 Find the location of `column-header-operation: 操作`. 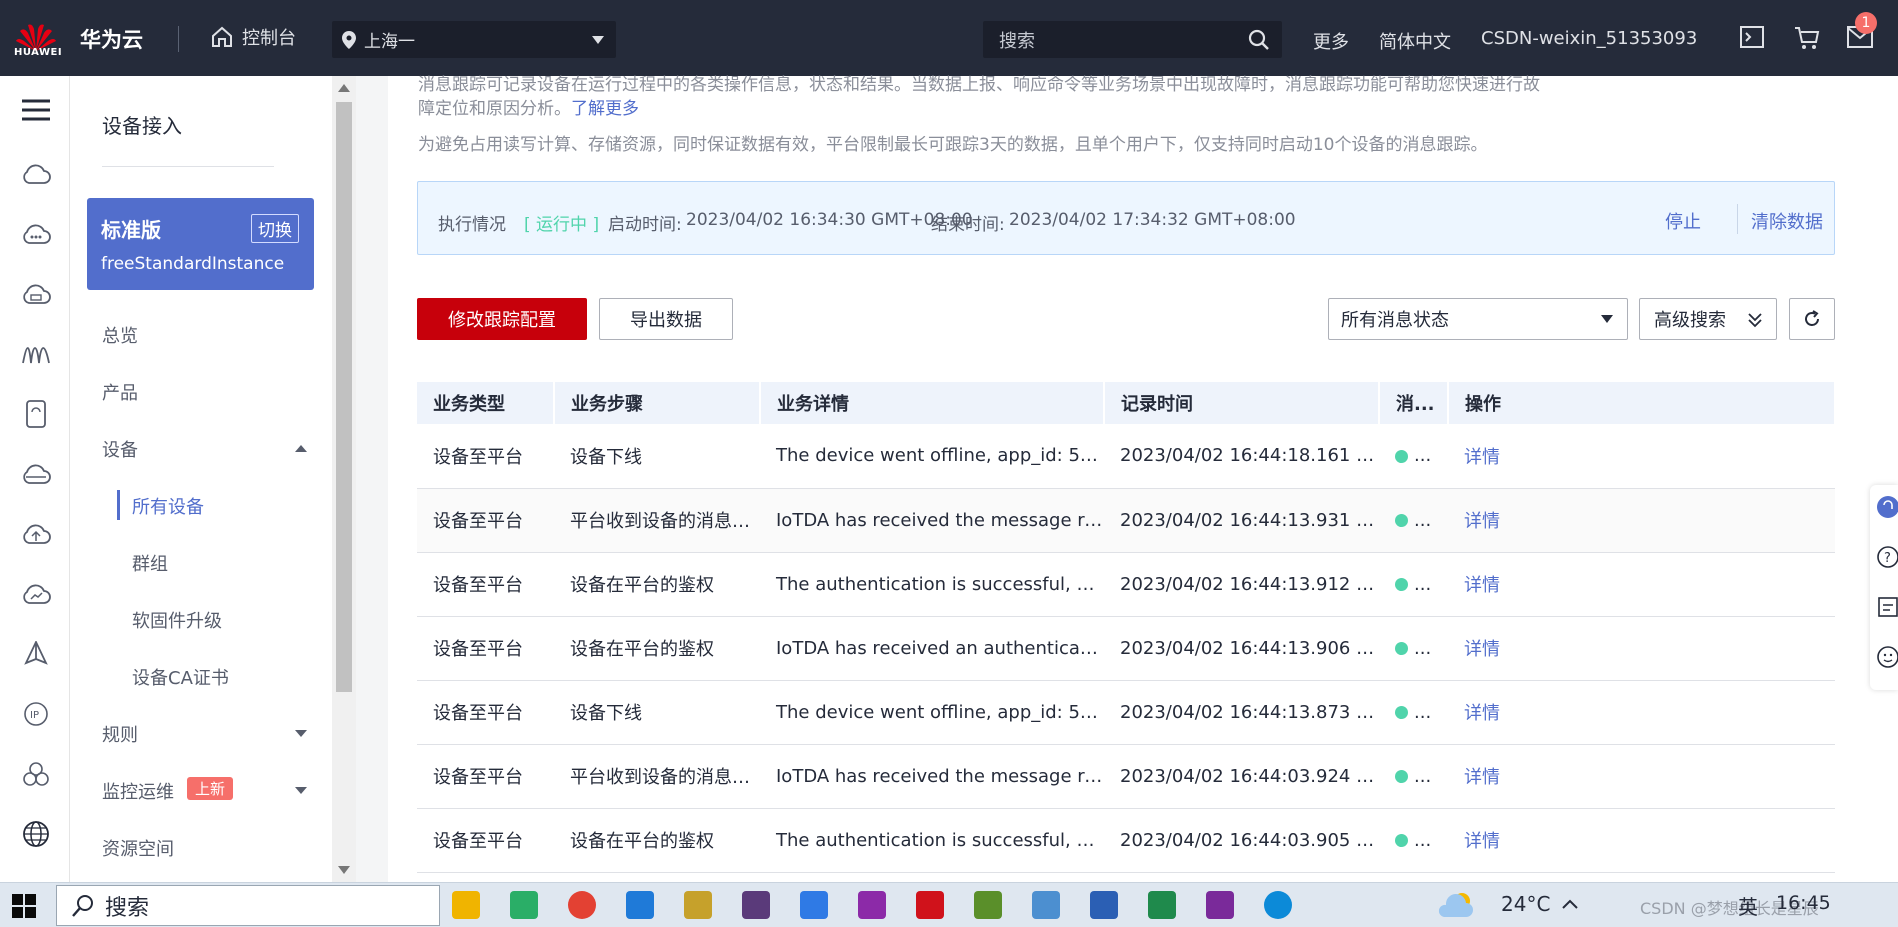

column-header-operation: 操作 is located at coordinates (1642, 403).